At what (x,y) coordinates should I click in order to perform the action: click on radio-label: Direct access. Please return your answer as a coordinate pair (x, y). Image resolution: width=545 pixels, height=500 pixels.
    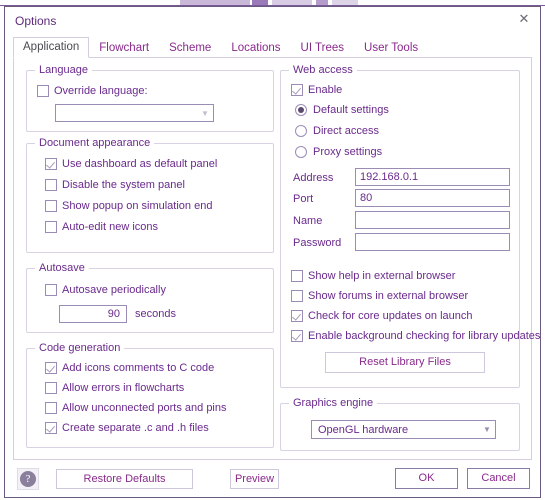
    Looking at the image, I should click on (346, 131).